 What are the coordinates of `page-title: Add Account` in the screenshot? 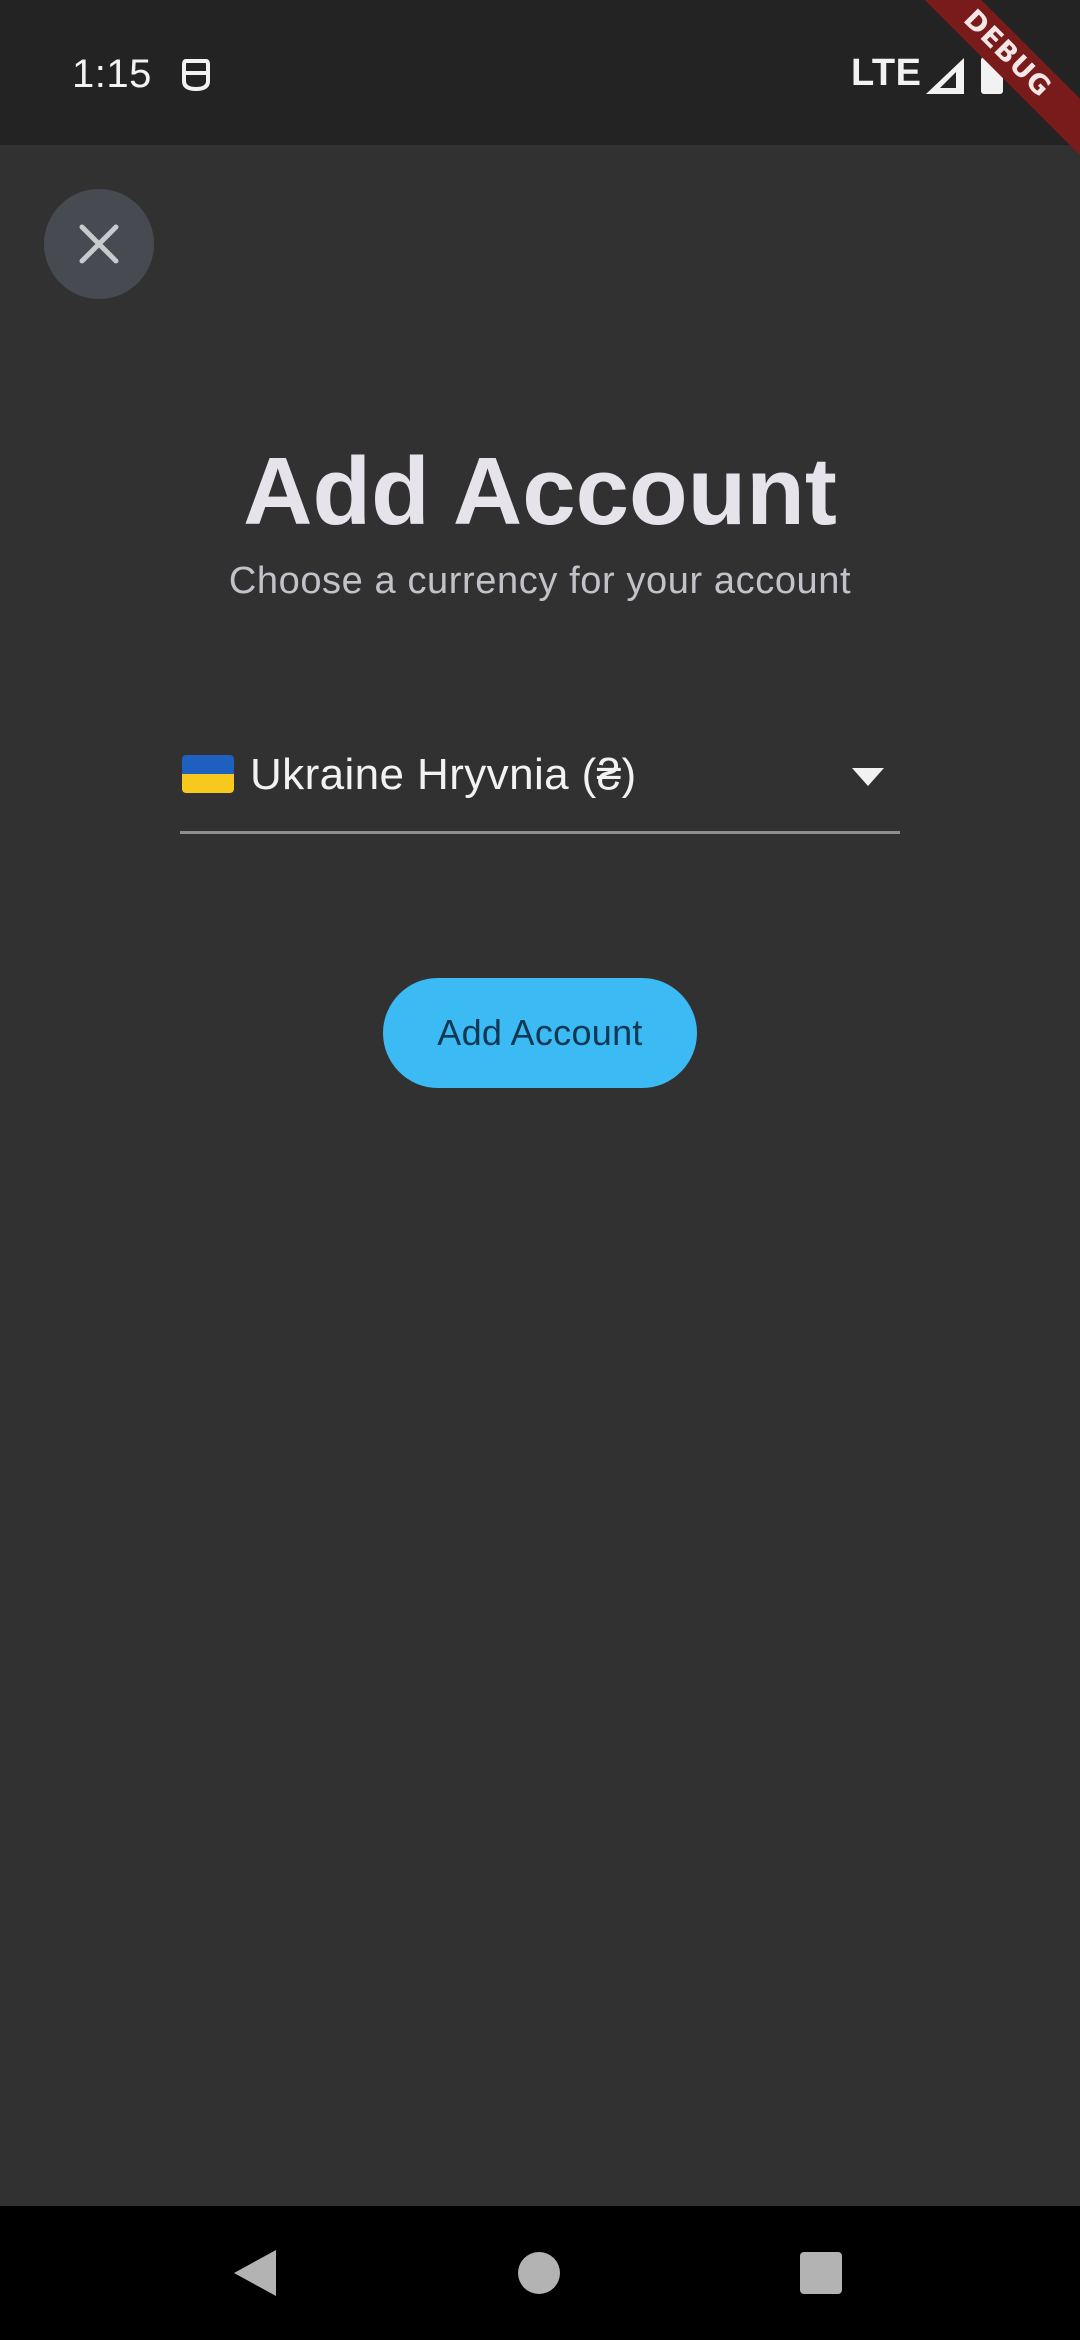 It's located at (540, 491).